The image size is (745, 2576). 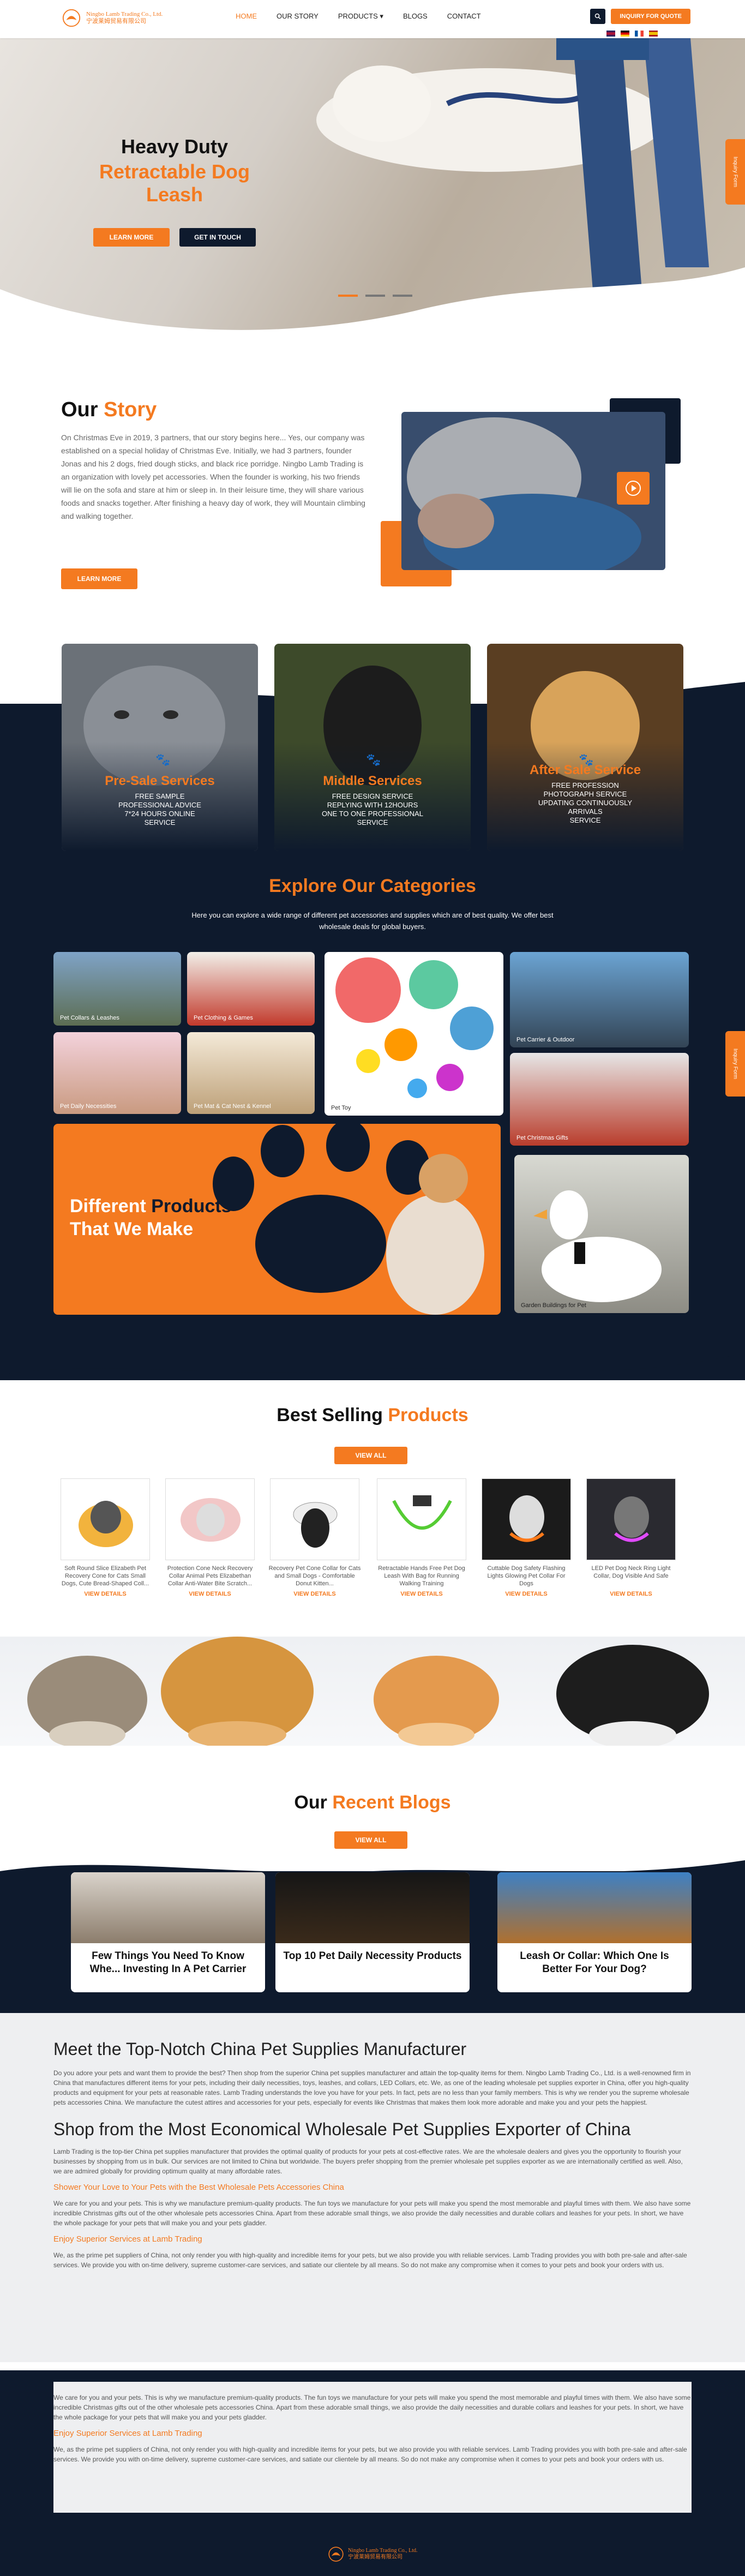 I want to click on flag-de-icon, so click(x=625, y=34).